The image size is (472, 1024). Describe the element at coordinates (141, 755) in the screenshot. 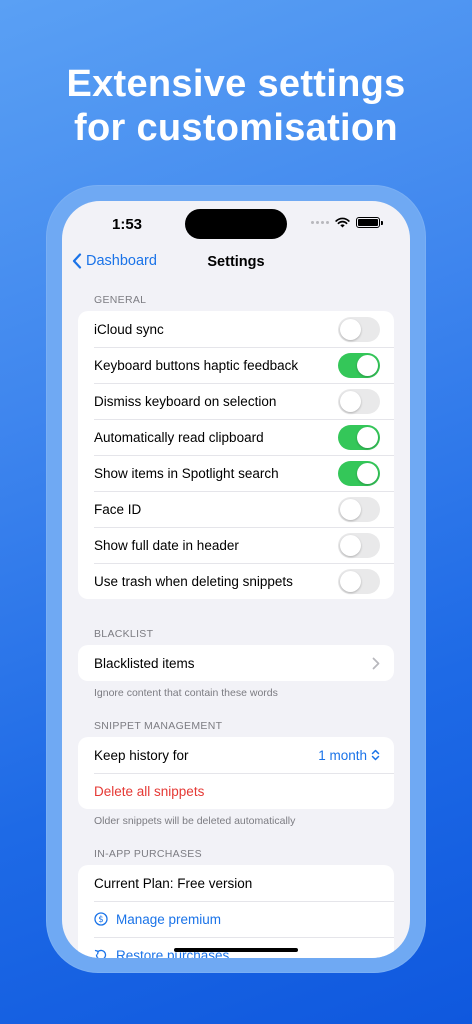

I see `keep-history-label: Keep history for` at that location.